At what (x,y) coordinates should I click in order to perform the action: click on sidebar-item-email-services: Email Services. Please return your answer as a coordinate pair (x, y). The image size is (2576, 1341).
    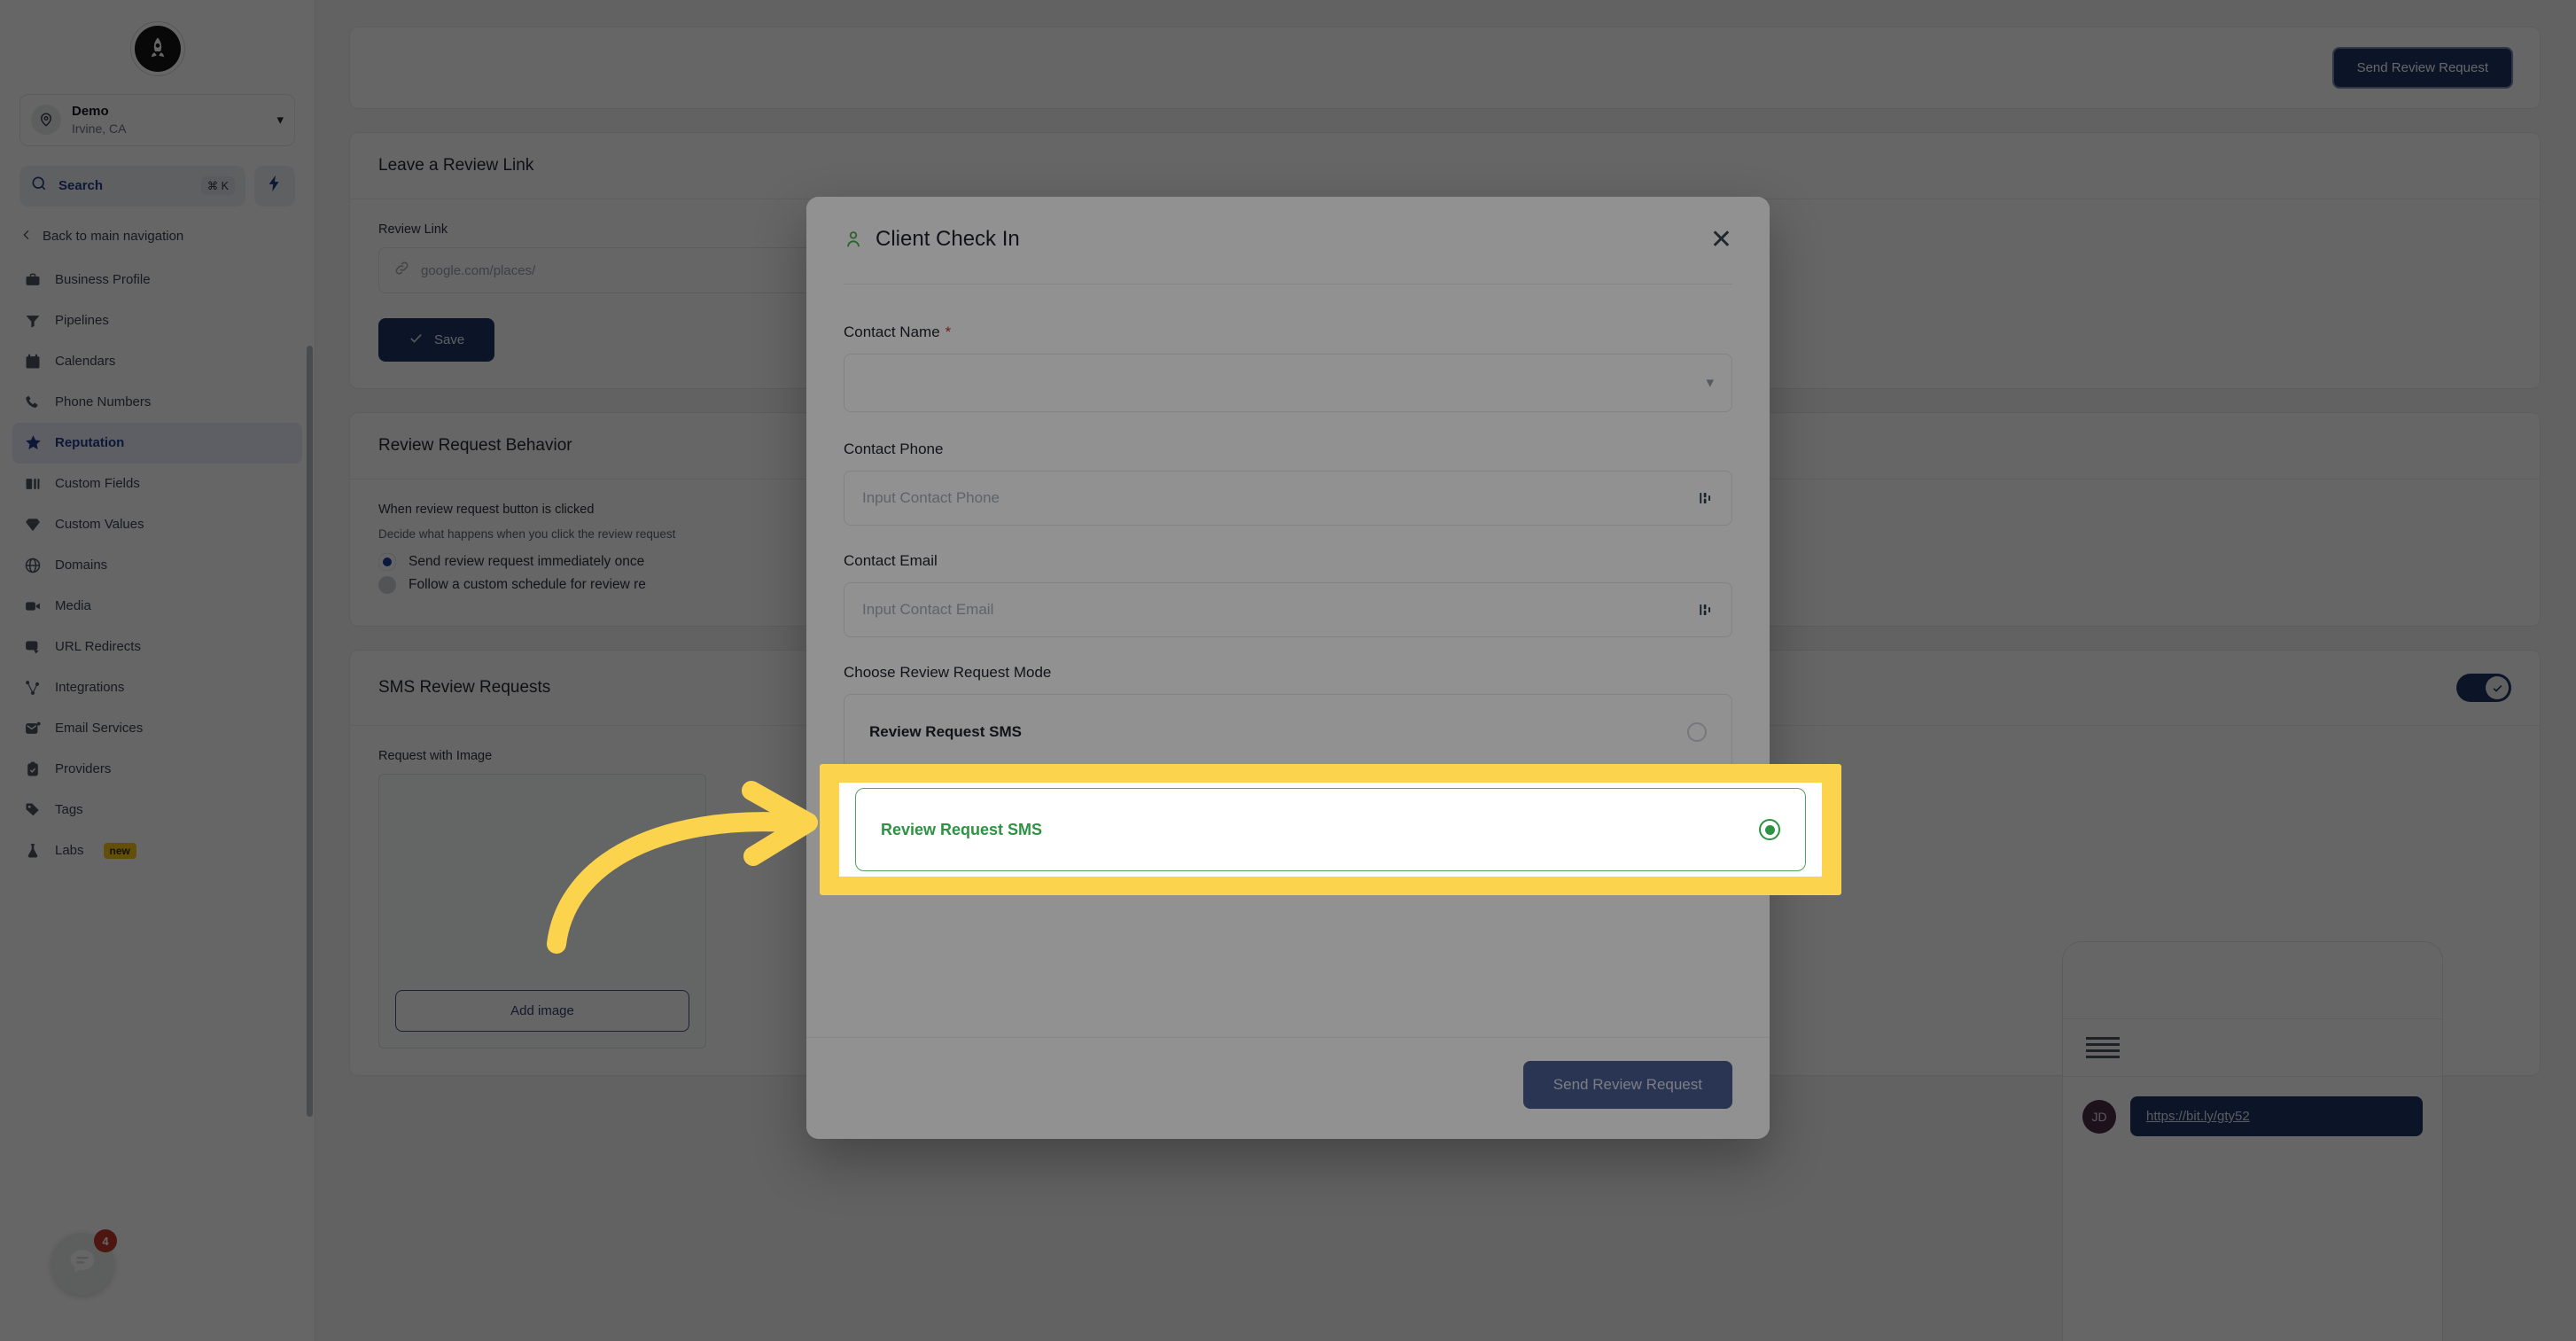
    Looking at the image, I should click on (157, 728).